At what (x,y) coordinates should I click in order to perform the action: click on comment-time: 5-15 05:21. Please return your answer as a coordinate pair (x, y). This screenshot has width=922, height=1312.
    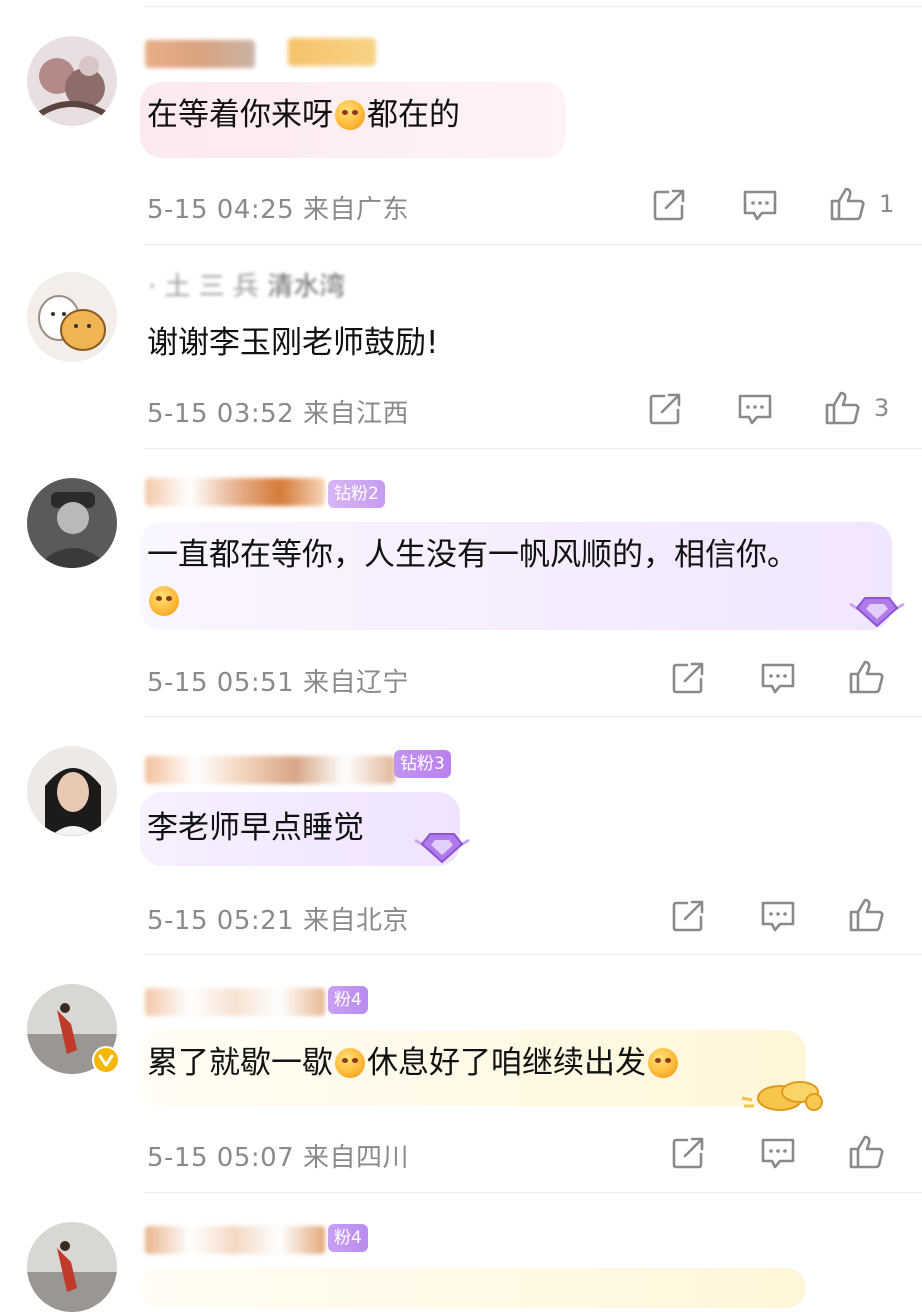
    Looking at the image, I should click on (221, 921).